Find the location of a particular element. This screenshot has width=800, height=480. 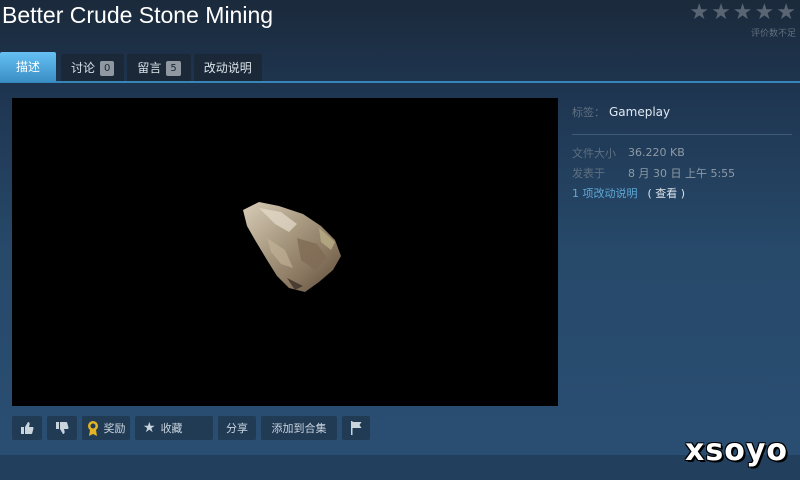

tab-description: 描述 is located at coordinates (28, 67).